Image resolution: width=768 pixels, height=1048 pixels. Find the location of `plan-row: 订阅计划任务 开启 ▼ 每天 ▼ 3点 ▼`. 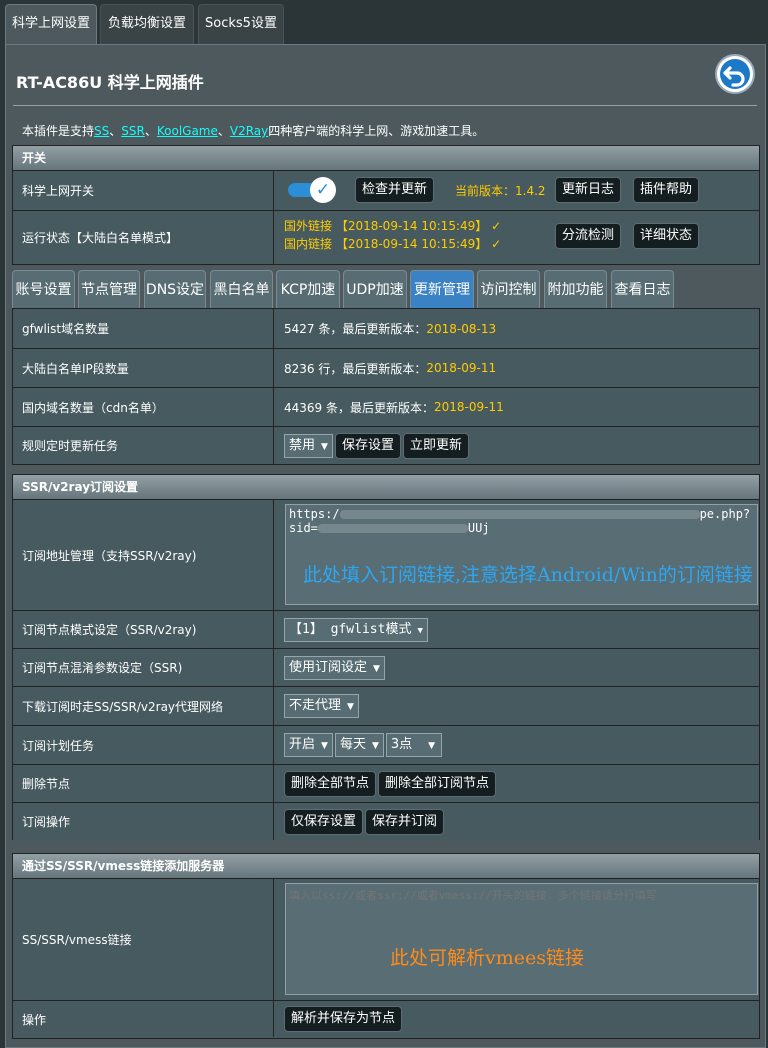

plan-row: 订阅计划任务 开启 ▼ 每天 ▼ 3点 ▼ is located at coordinates (386, 744).